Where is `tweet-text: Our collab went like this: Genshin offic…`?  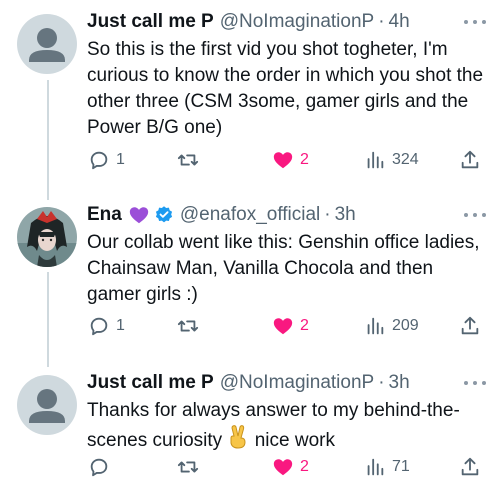 tweet-text: Our collab went like this: Genshin offic… is located at coordinates (283, 268).